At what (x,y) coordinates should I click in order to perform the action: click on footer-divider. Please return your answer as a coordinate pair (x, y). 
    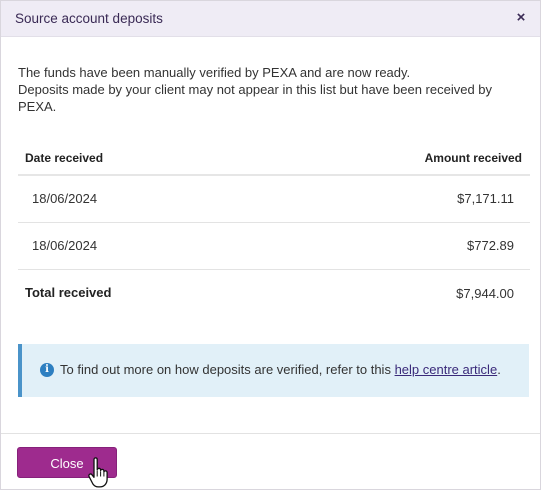
    Looking at the image, I should click on (270, 433).